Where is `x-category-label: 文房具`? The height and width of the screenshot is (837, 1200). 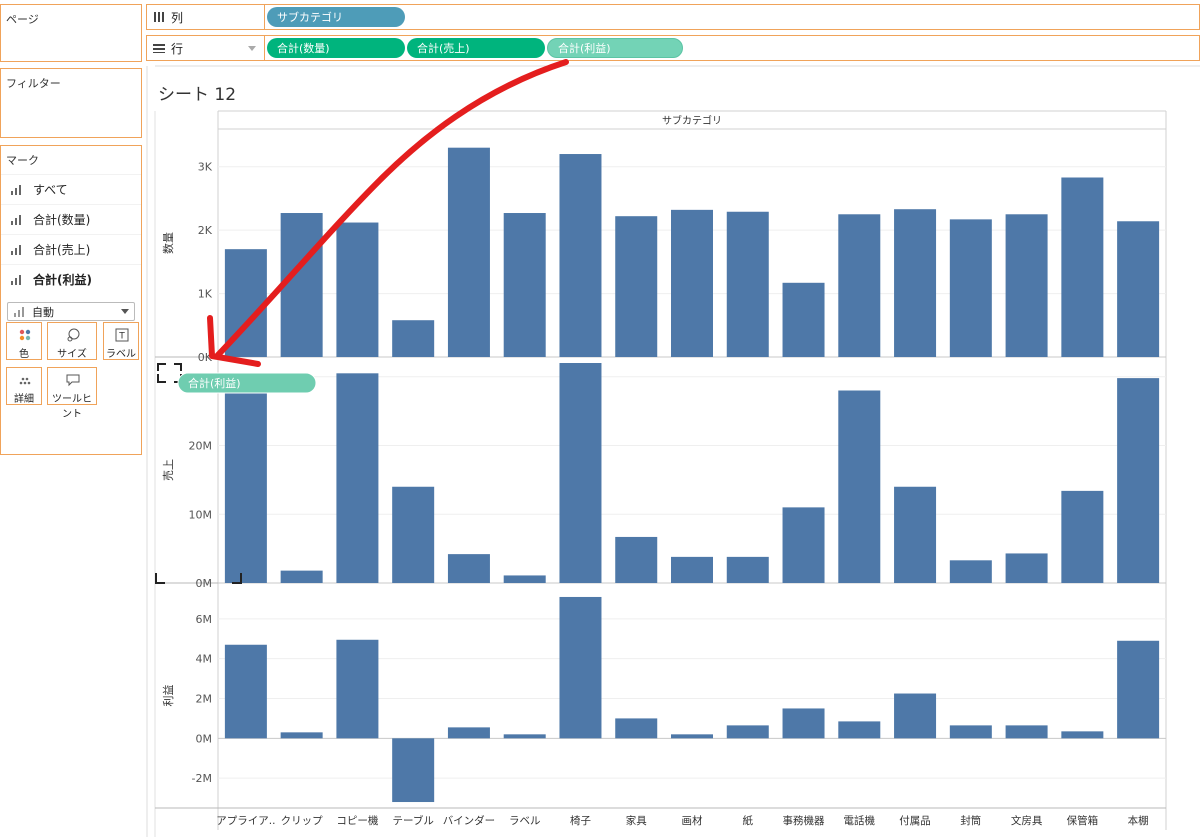 x-category-label: 文房具 is located at coordinates (1027, 820).